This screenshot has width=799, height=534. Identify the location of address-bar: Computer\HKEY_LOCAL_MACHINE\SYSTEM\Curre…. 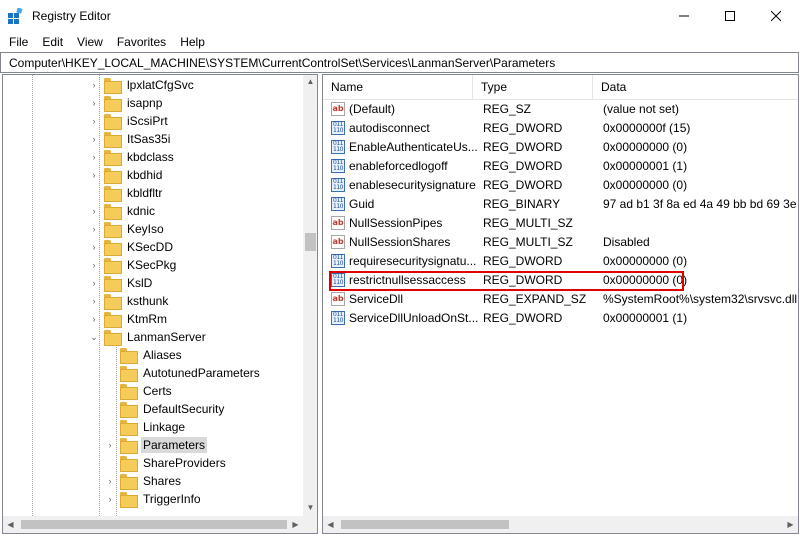
(399, 62).